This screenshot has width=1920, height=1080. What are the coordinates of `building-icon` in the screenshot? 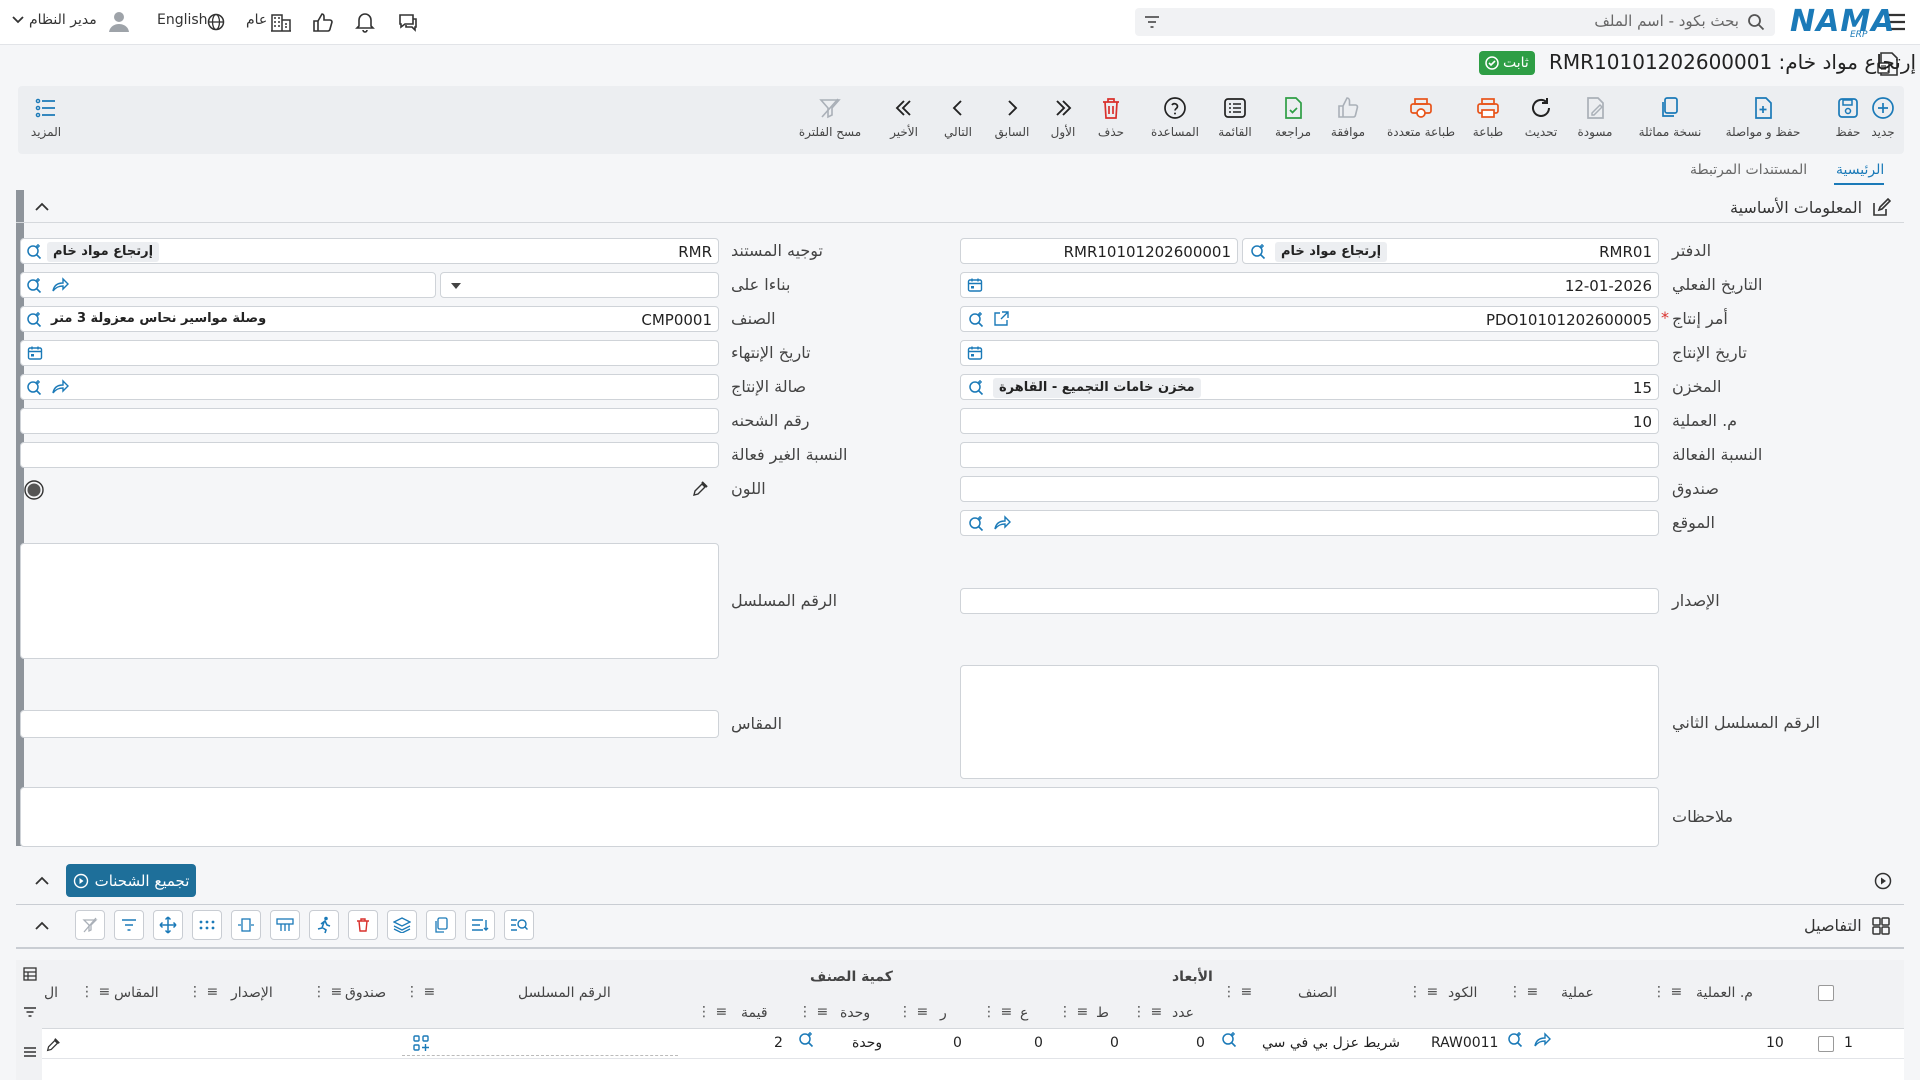 It's located at (281, 22).